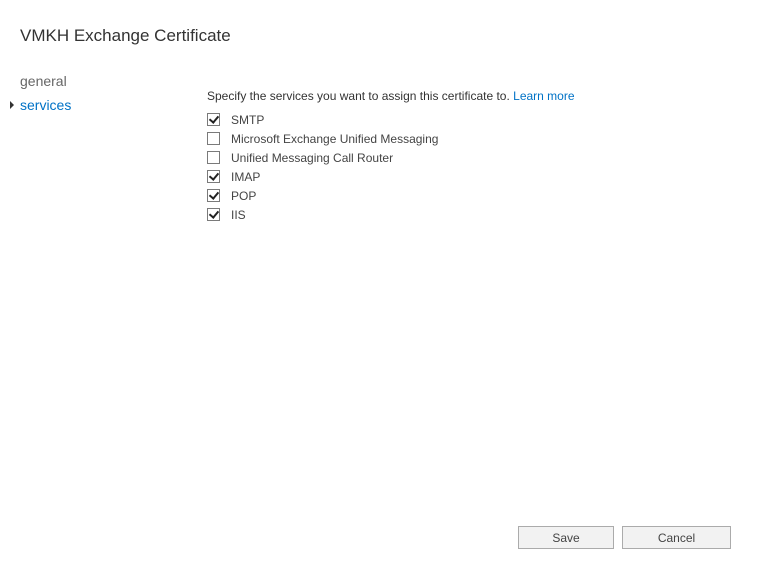 This screenshot has width=764, height=584. I want to click on unified-messaging-checkbox, so click(213, 138).